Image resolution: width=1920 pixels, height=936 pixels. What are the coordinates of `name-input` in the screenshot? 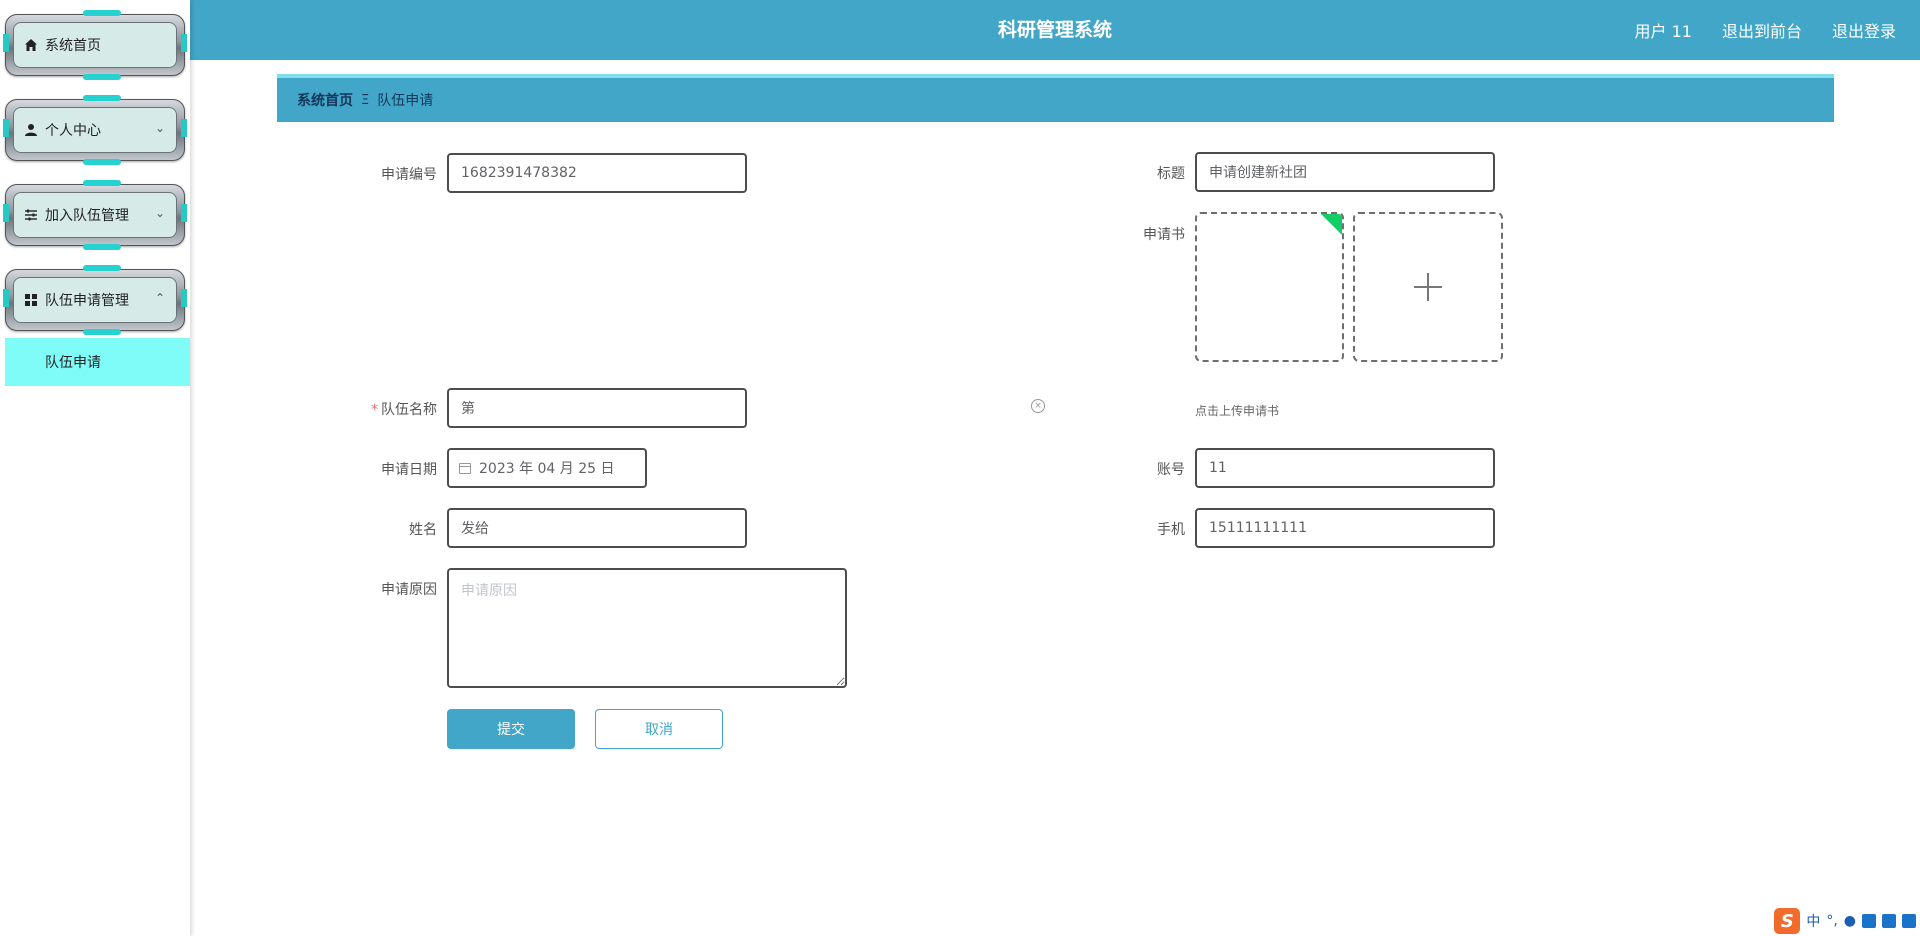 It's located at (597, 528).